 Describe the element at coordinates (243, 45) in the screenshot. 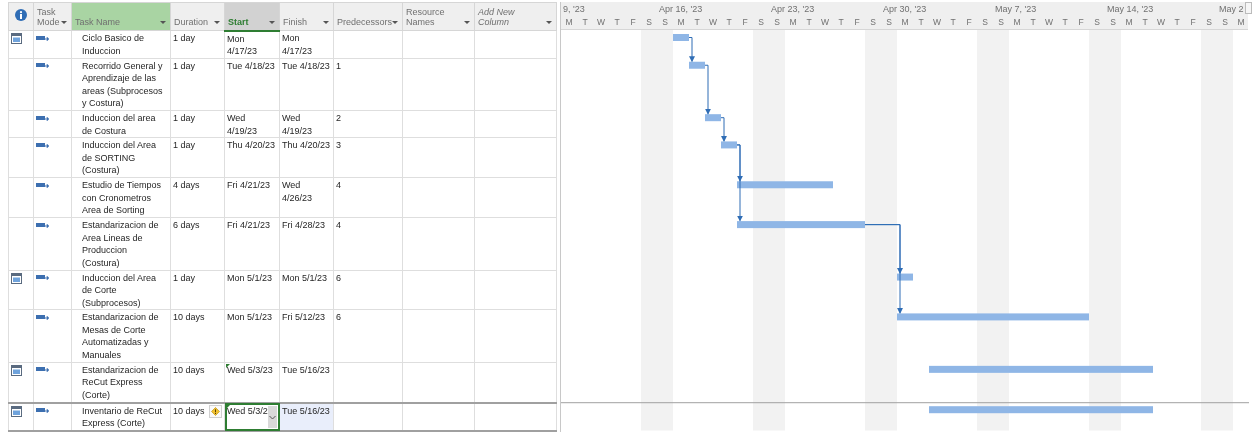

I see `start-date: Mon 4/17/23` at that location.